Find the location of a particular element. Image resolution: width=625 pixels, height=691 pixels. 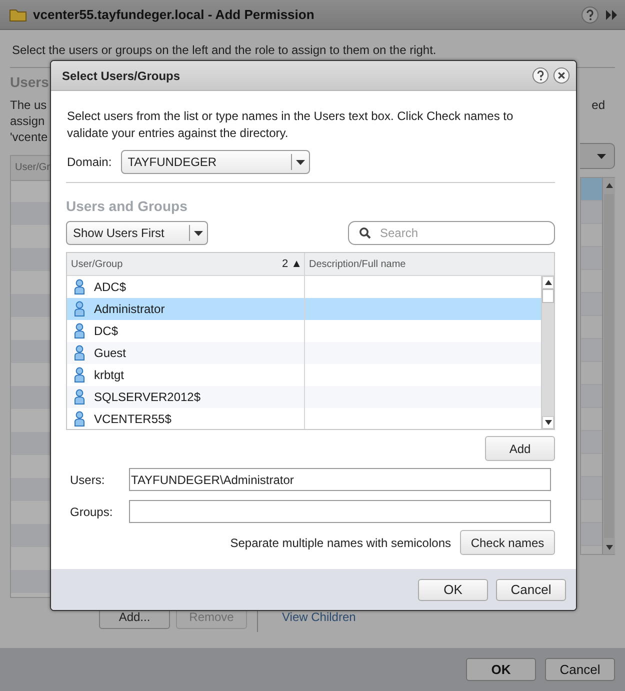

section-heading: Users and Groups is located at coordinates (127, 206).